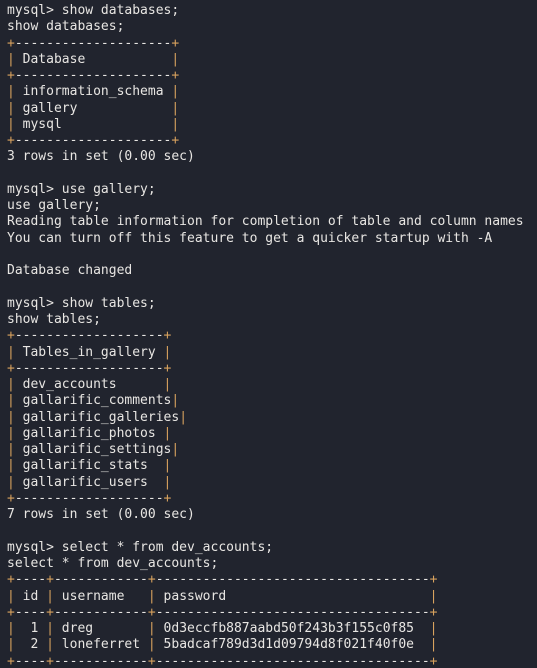  Describe the element at coordinates (89, 385) in the screenshot. I see `table-row: | dev_accounts |` at that location.